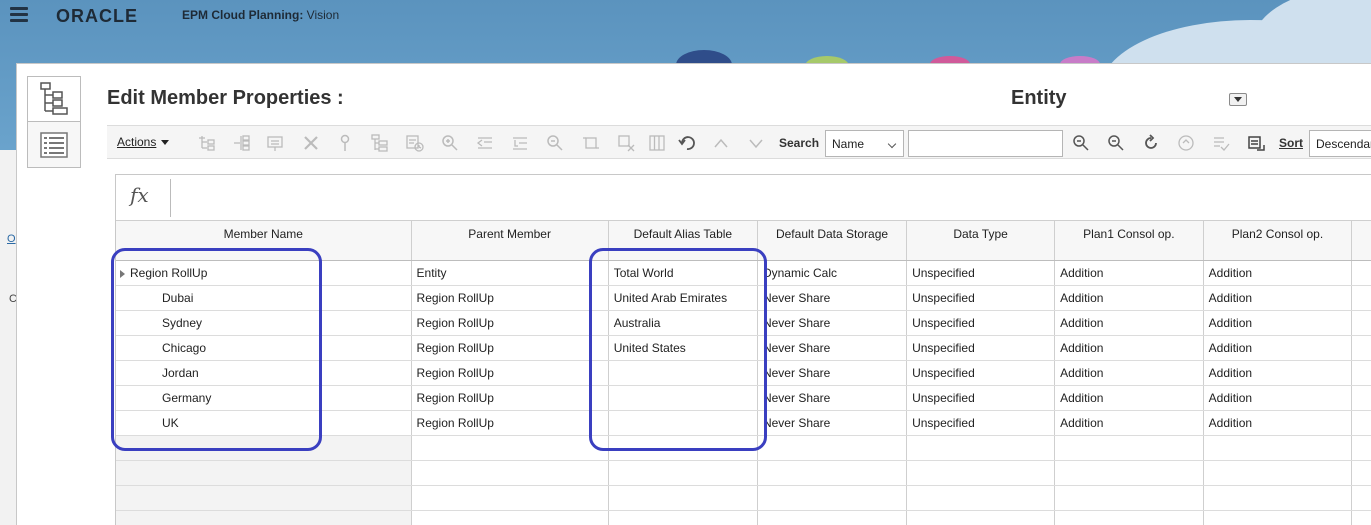  Describe the element at coordinates (139, 195) in the screenshot. I see `formula-icon: fx` at that location.